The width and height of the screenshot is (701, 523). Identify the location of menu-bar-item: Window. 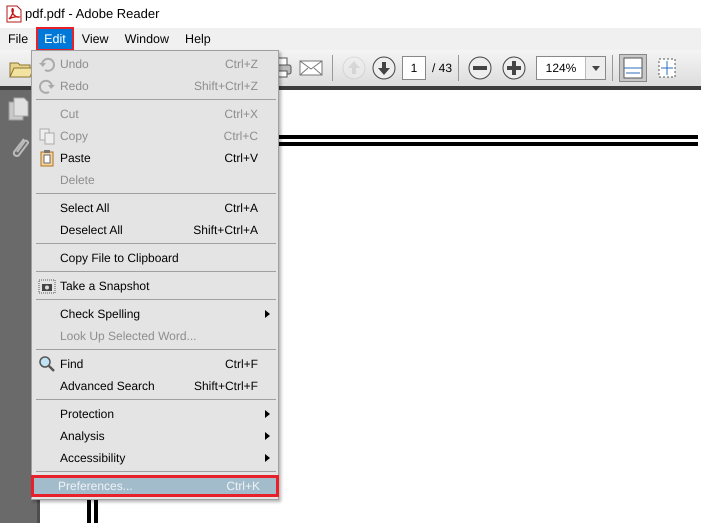
(147, 39).